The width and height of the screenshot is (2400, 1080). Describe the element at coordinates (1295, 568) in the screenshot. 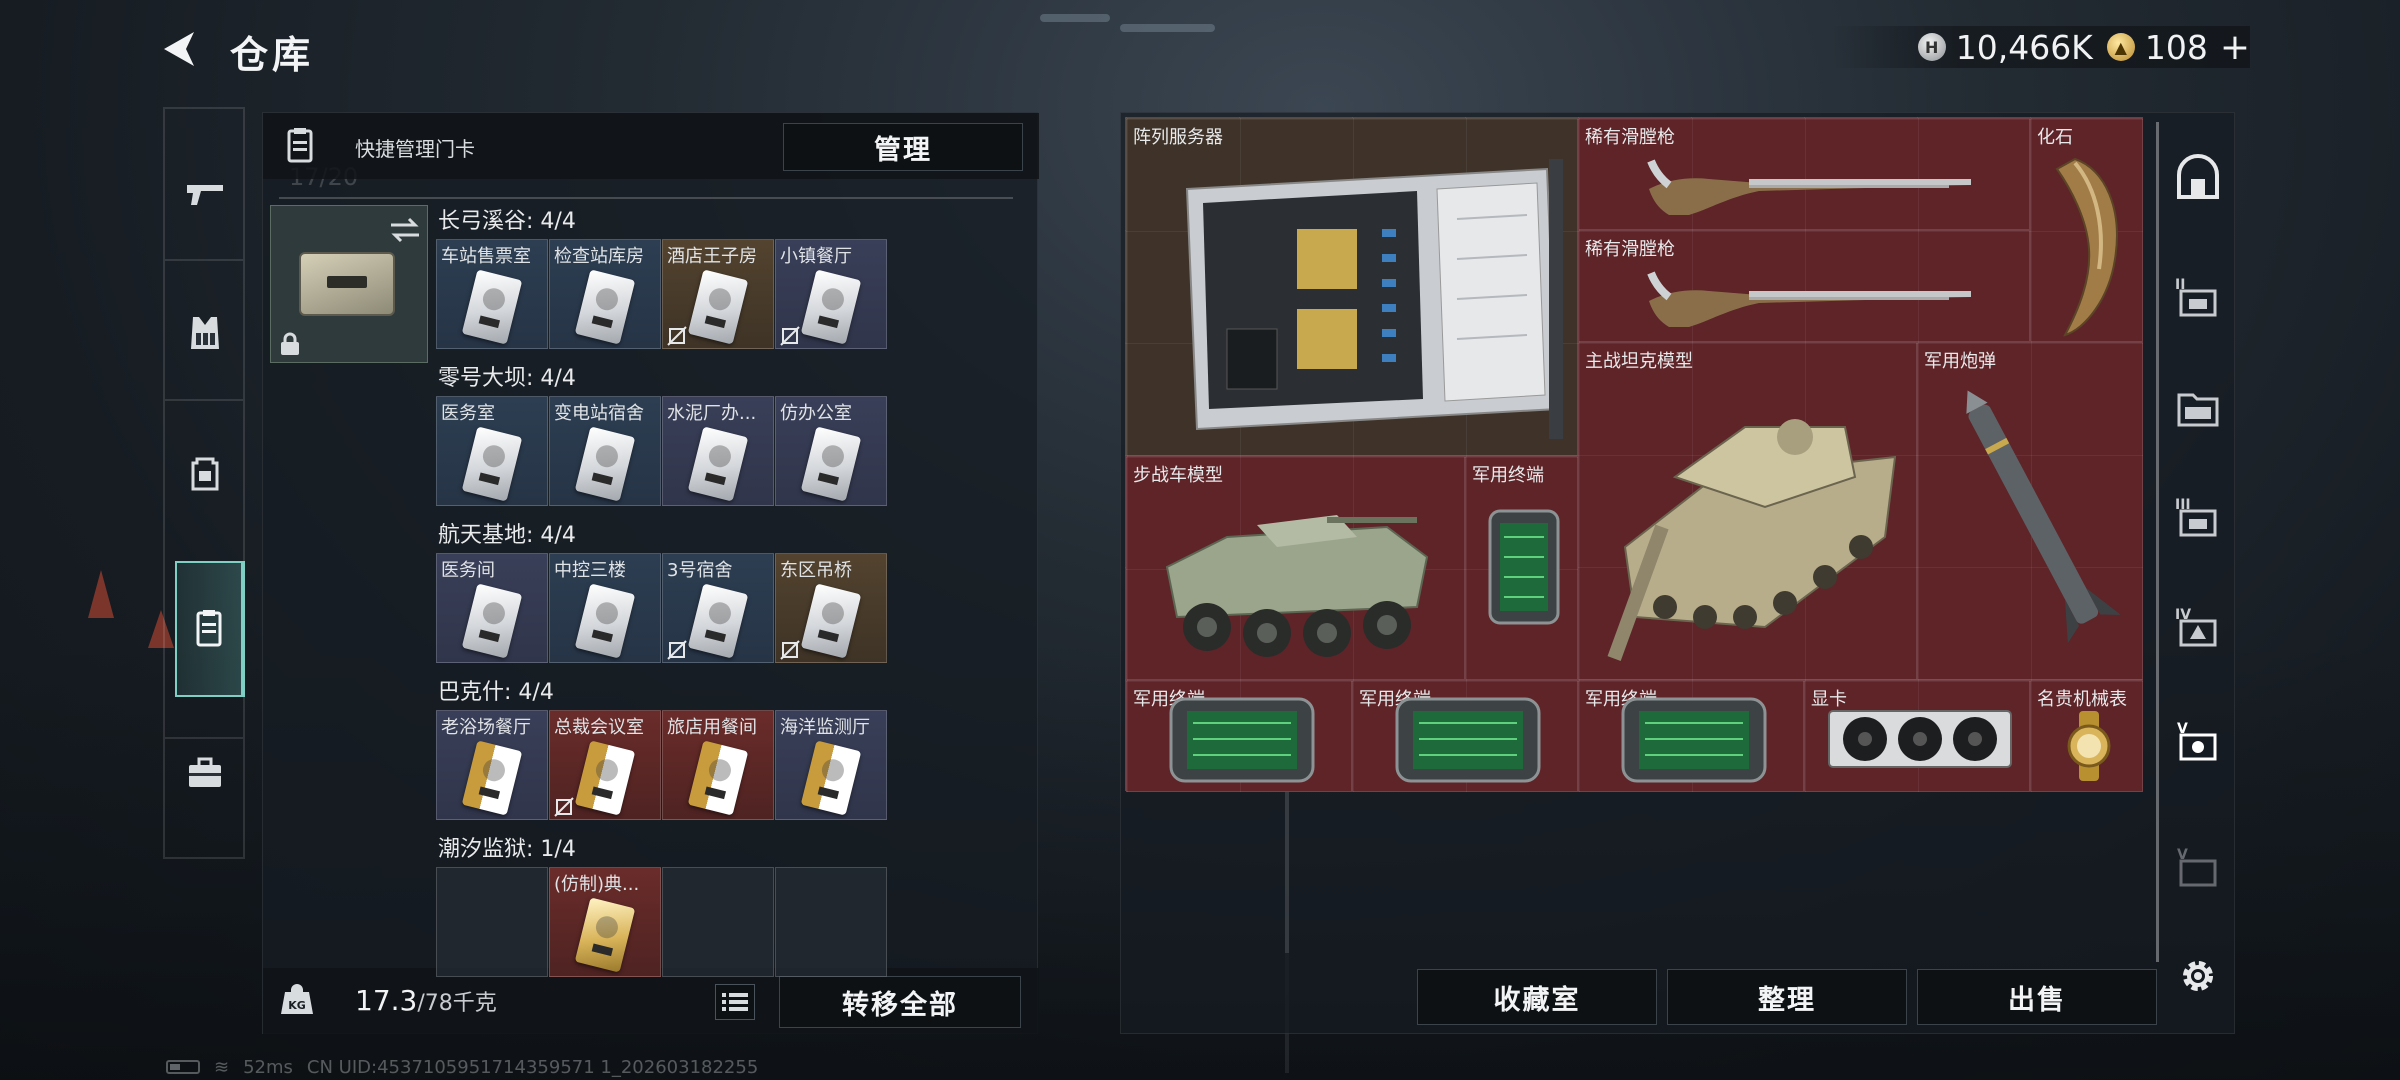

I see `stash-item-ifv-model: 步战车模型` at that location.